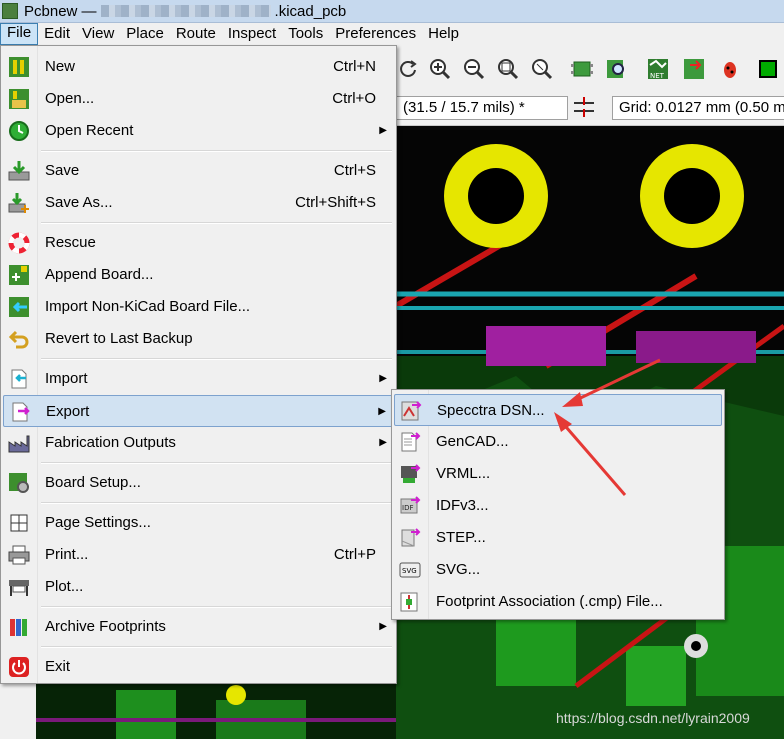 This screenshot has width=784, height=739. What do you see at coordinates (198, 242) in the screenshot?
I see `menu-item-rescue: Rescue` at bounding box center [198, 242].